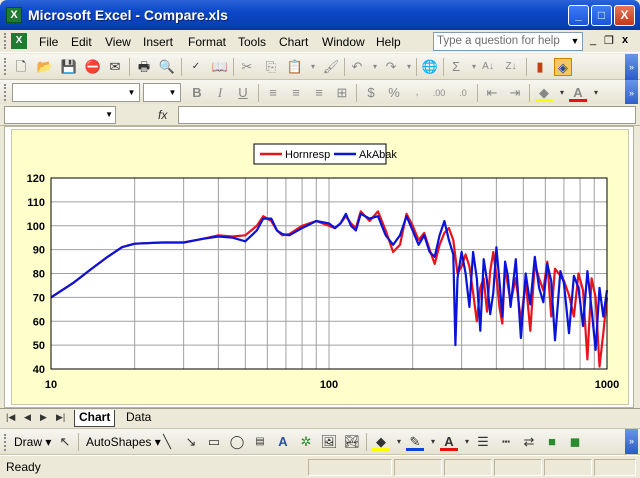 The image size is (640, 478). What do you see at coordinates (329, 442) in the screenshot?
I see `clip-art-icon: 🖼` at bounding box center [329, 442].